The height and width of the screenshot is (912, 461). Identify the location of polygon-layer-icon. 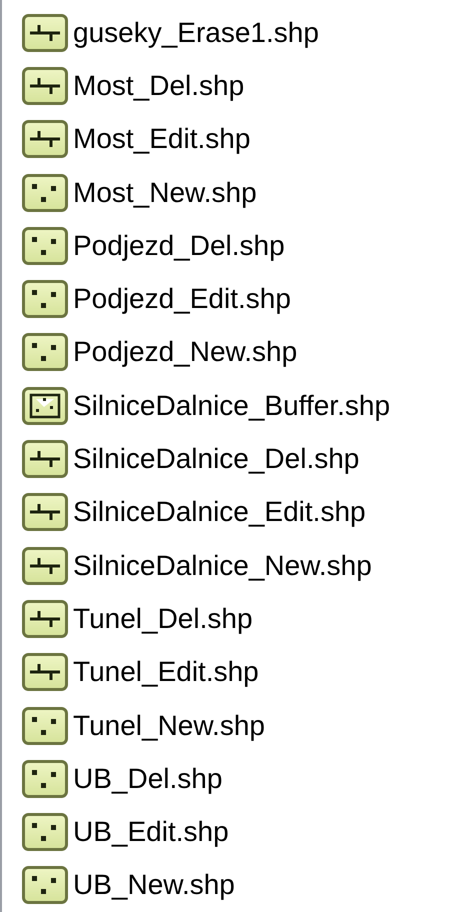
(45, 405).